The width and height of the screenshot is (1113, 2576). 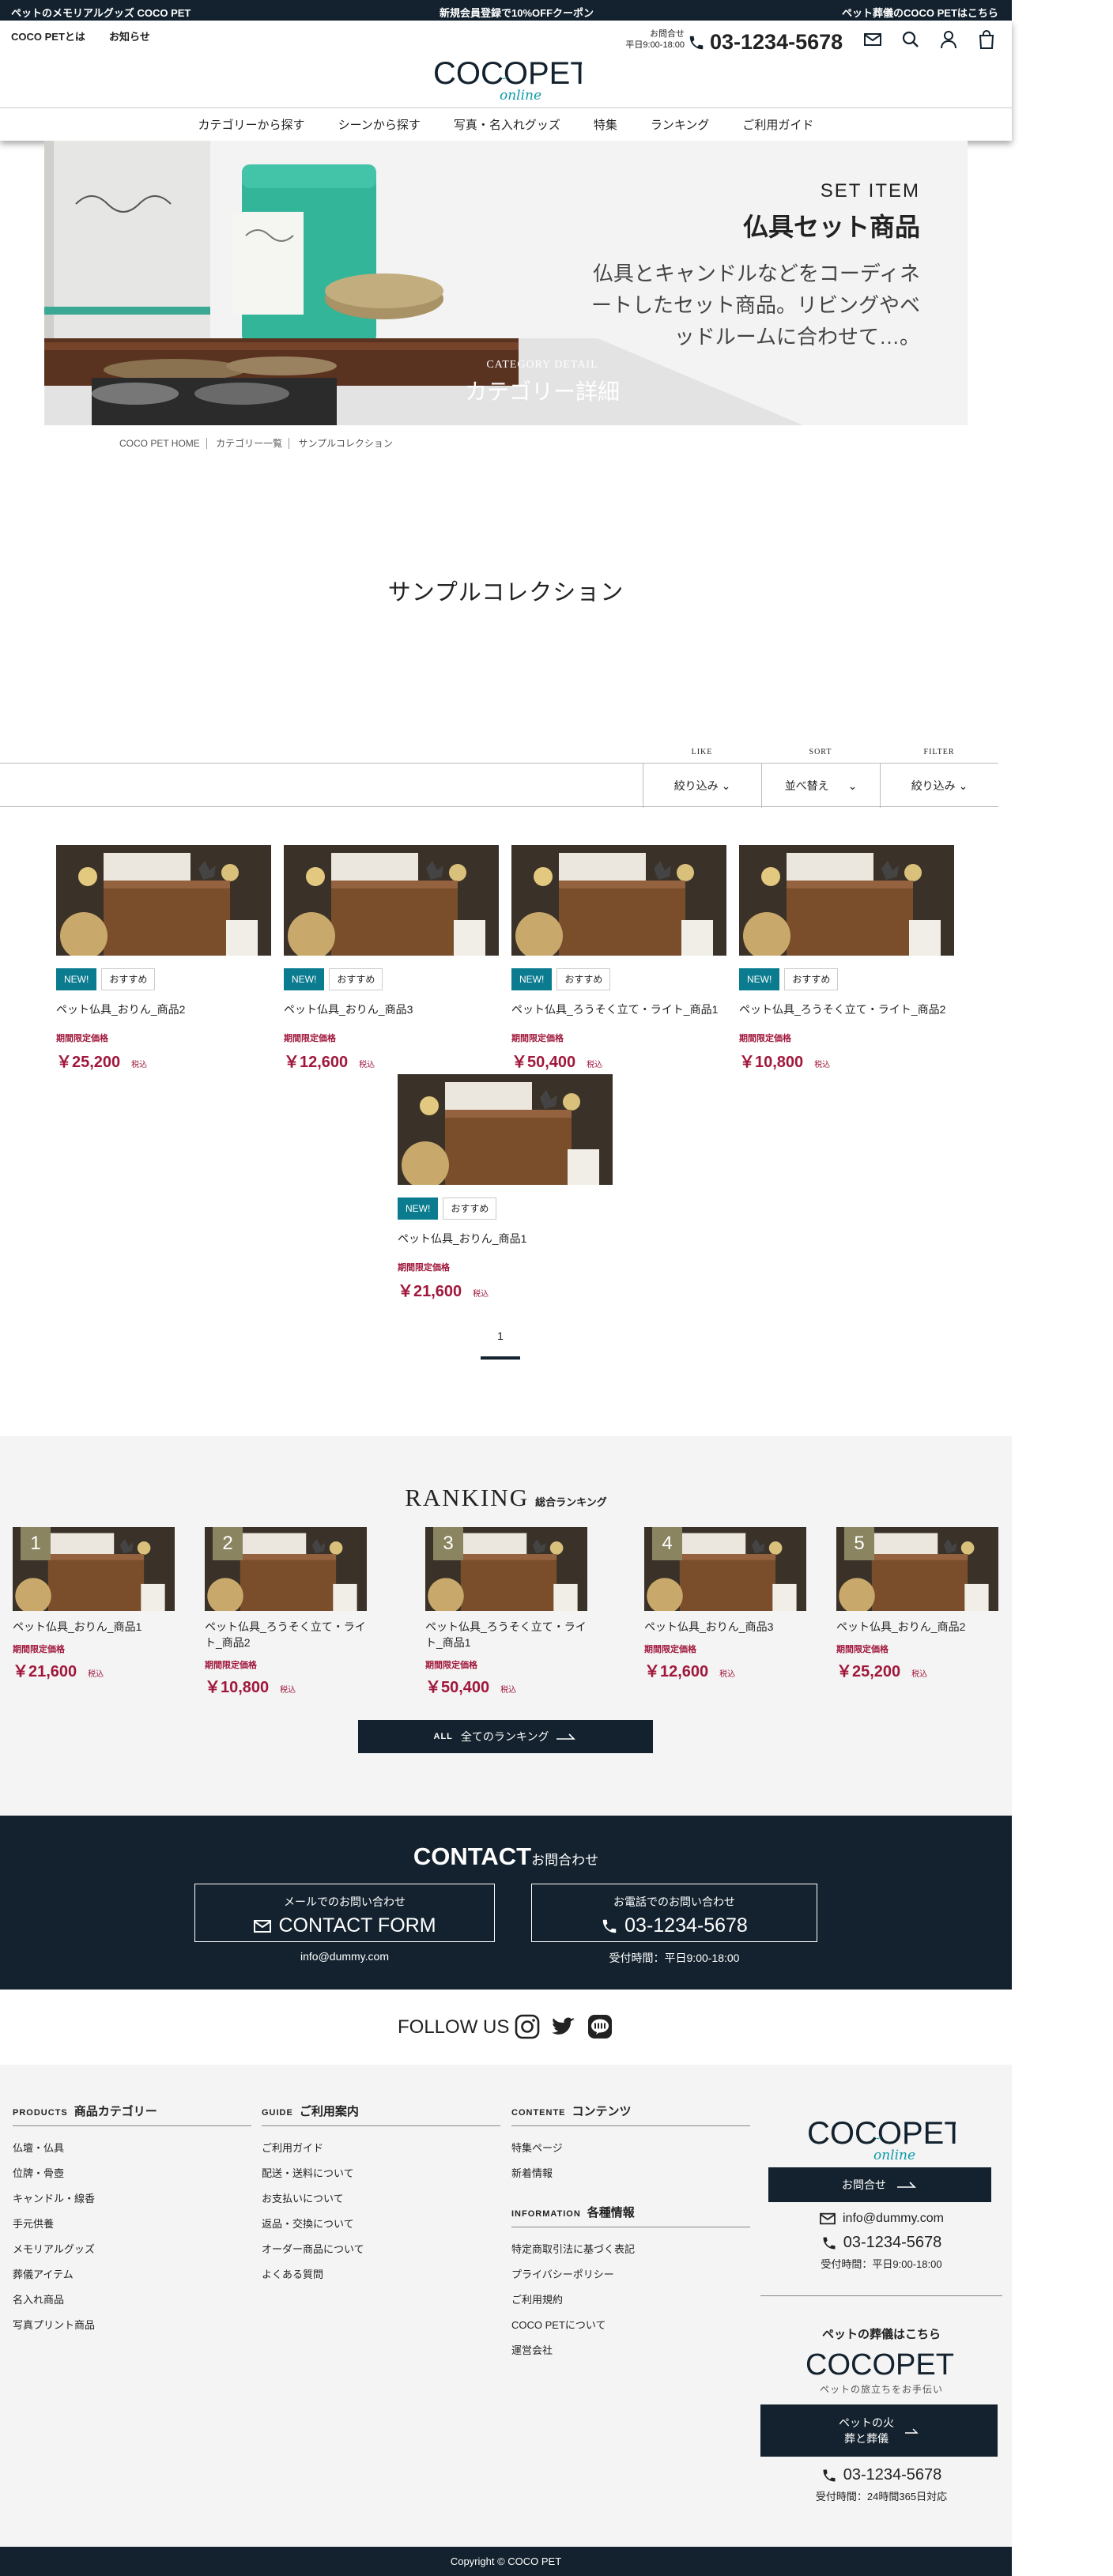 I want to click on nav-item-feature: 特集, so click(x=606, y=124).